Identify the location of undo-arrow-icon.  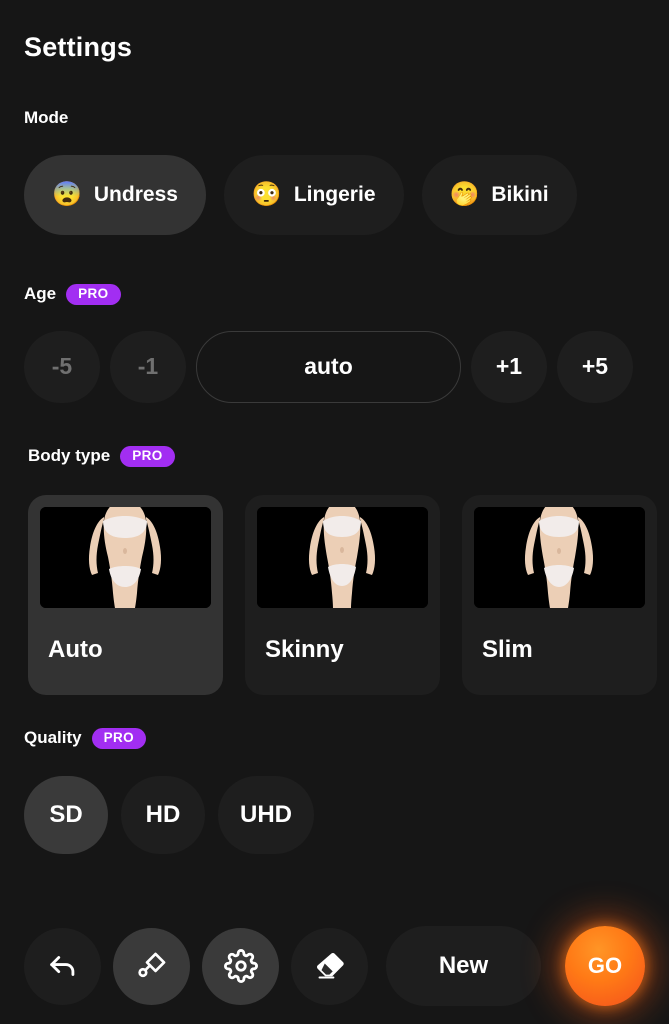
(61, 966).